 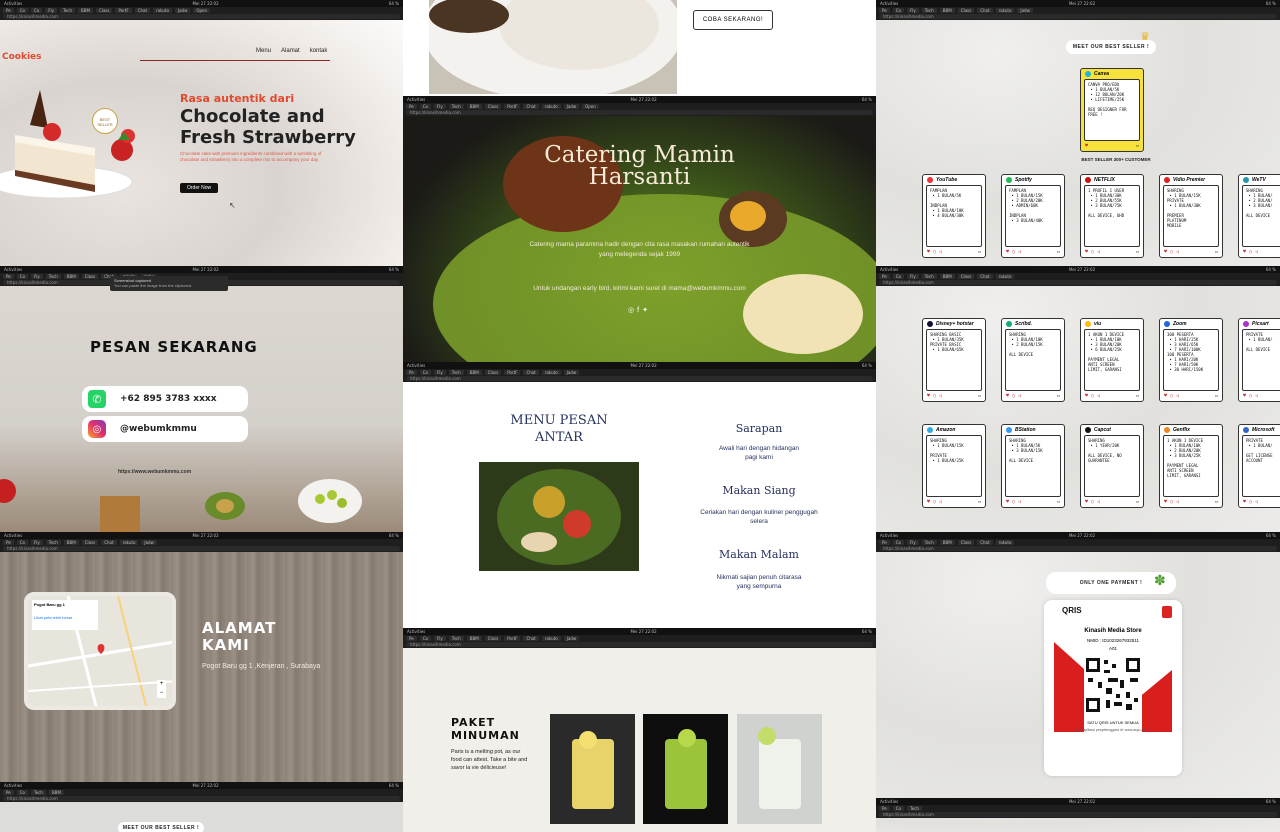 I want to click on clock: Mei 27 22:02, so click(x=205, y=3).